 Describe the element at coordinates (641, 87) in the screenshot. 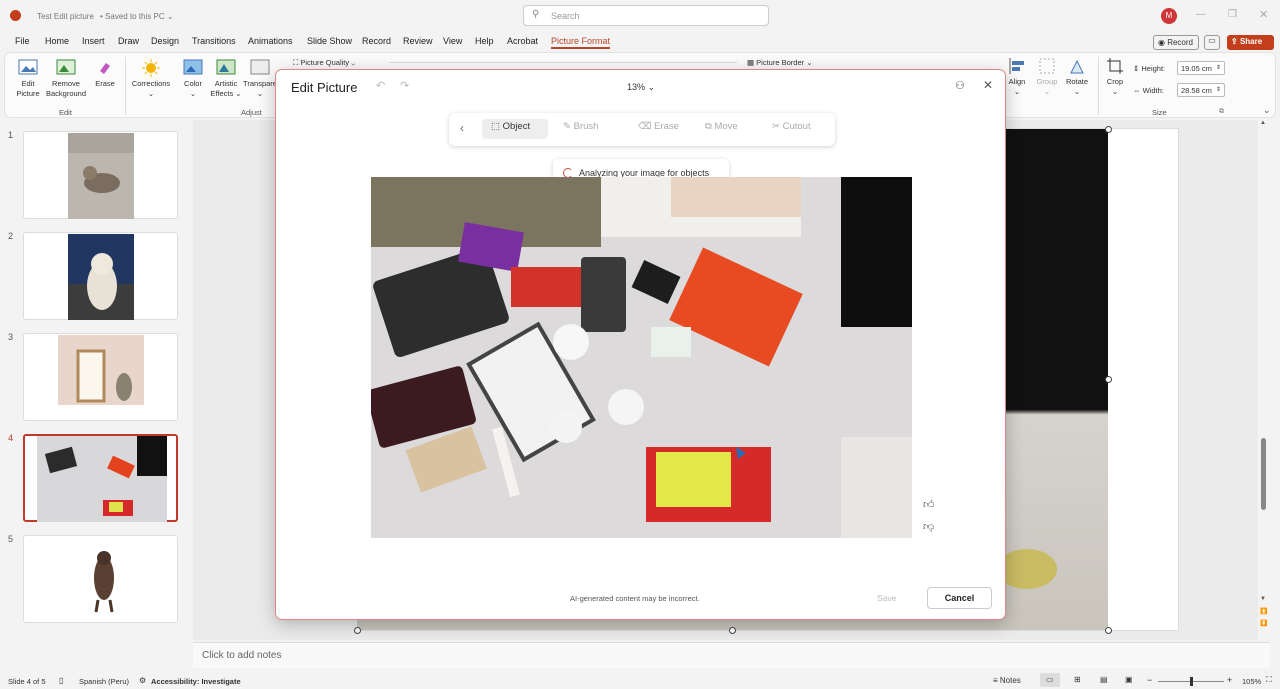

I see `zoom-dropdown: 13% ⌄` at that location.